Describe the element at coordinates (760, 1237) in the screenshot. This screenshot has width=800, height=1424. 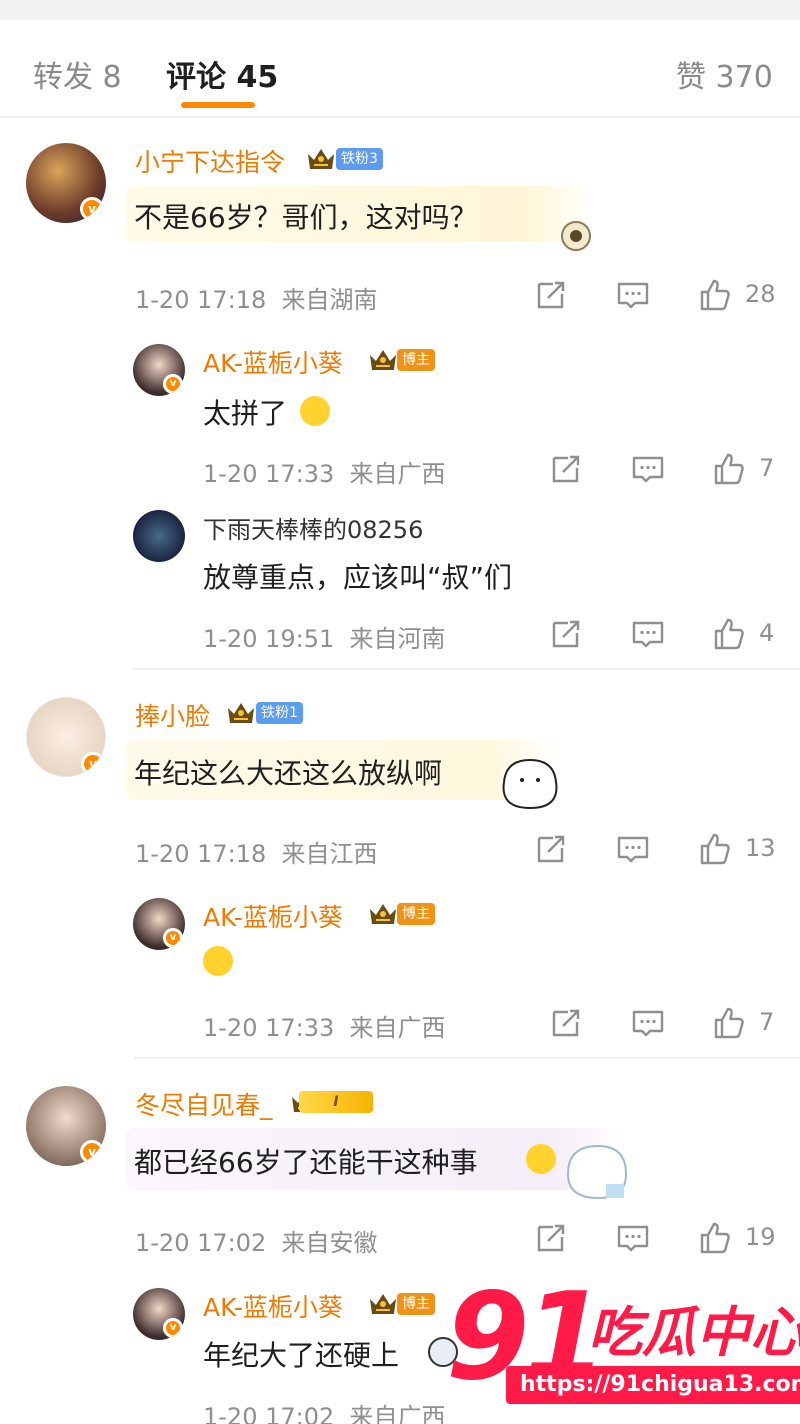
I see `like-count: 19` at that location.